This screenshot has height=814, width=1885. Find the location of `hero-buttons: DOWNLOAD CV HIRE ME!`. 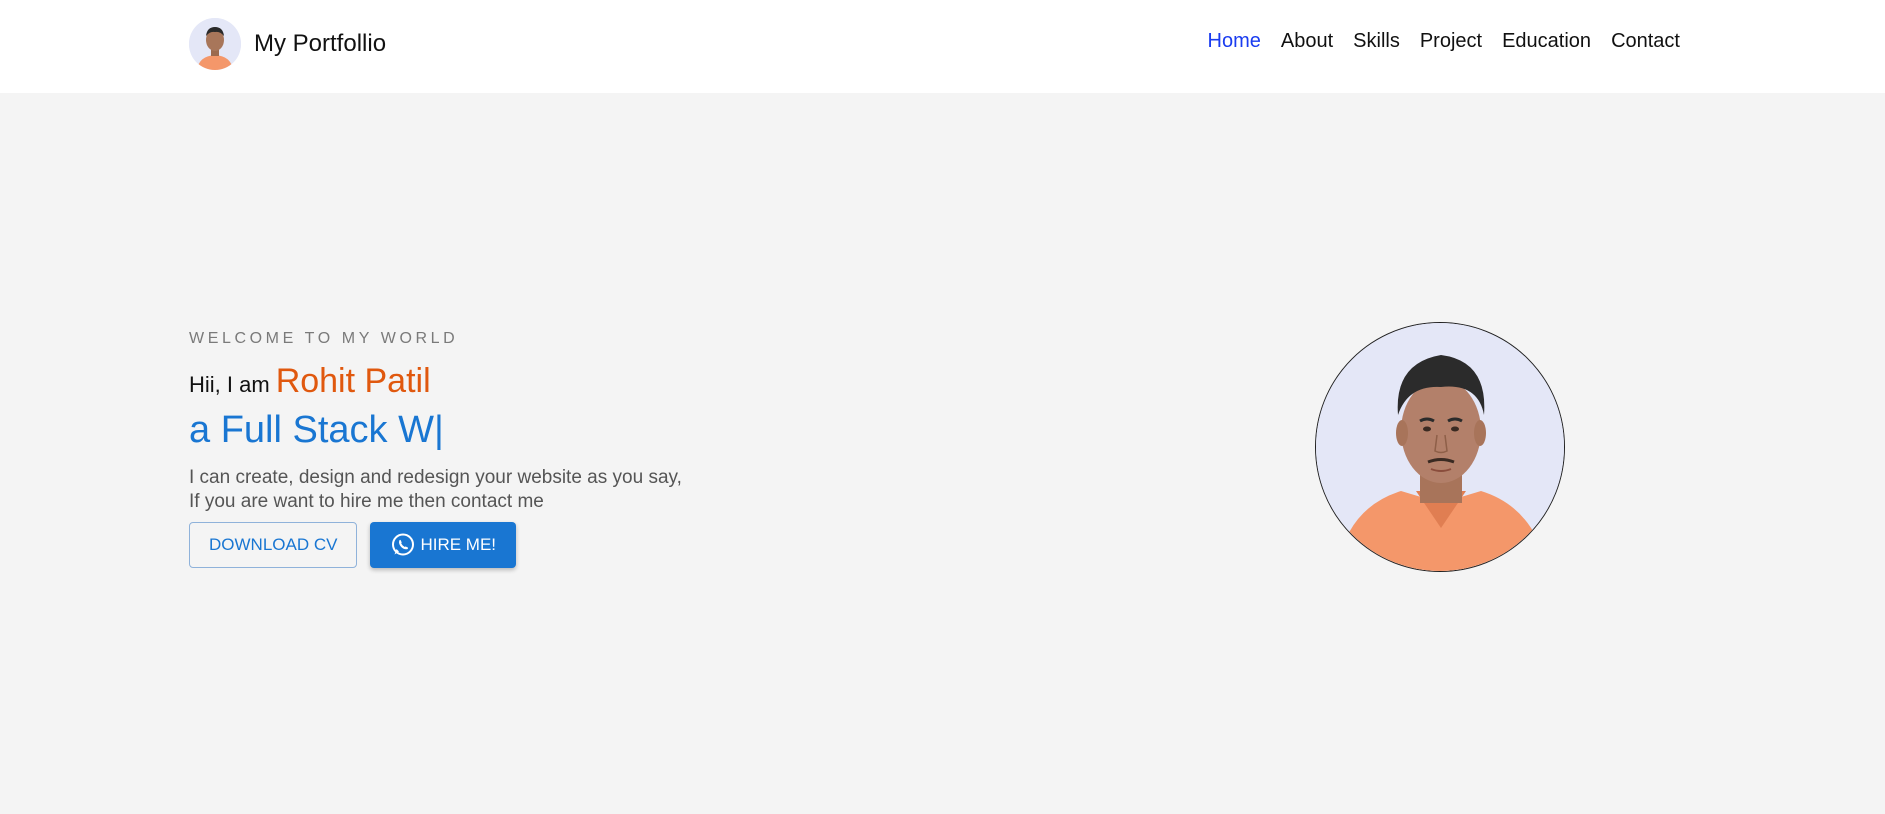

hero-buttons: DOWNLOAD CV HIRE ME! is located at coordinates (489, 545).